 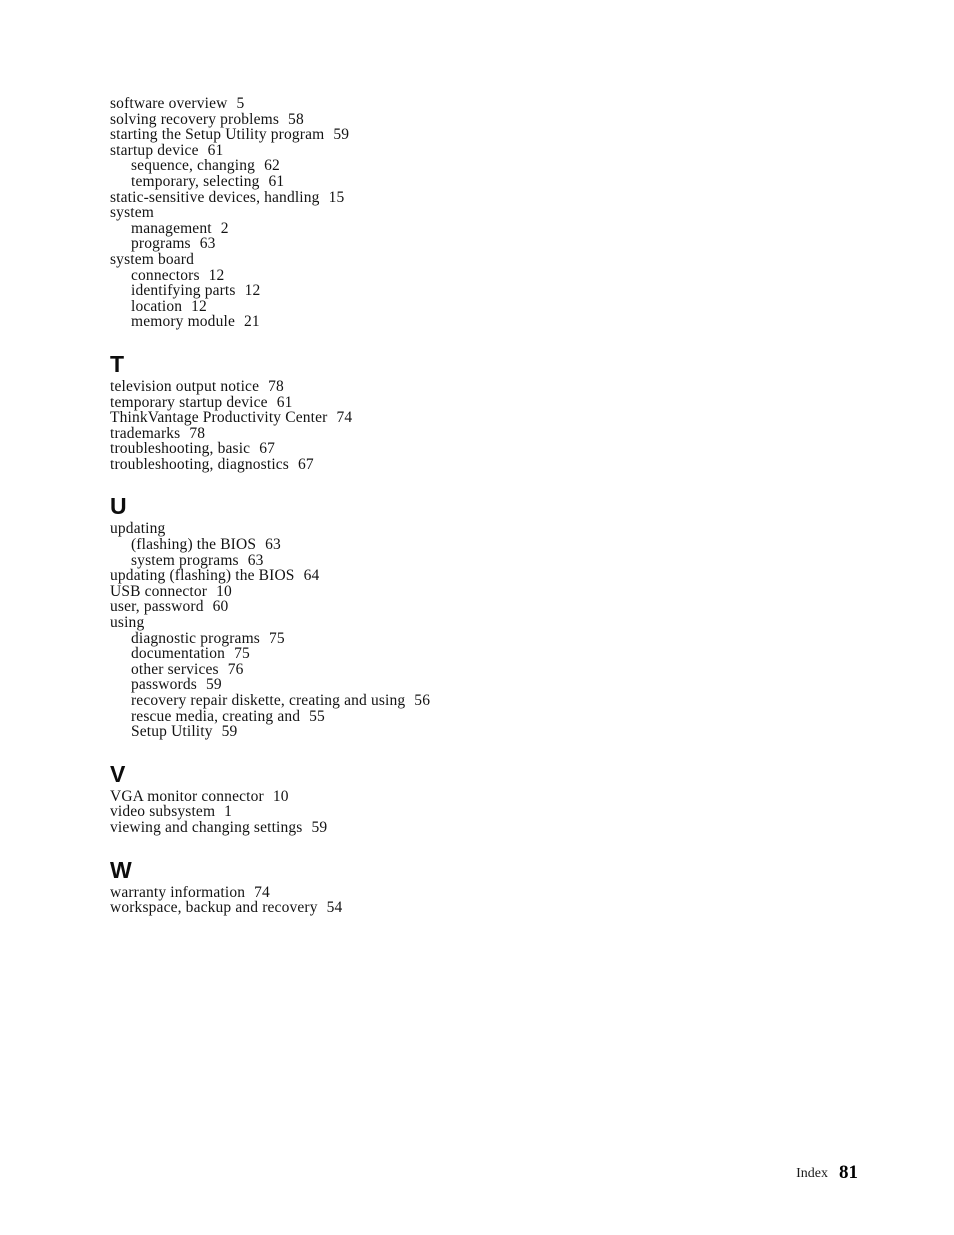 I want to click on index-subentry: connectors 12, so click(x=460, y=275).